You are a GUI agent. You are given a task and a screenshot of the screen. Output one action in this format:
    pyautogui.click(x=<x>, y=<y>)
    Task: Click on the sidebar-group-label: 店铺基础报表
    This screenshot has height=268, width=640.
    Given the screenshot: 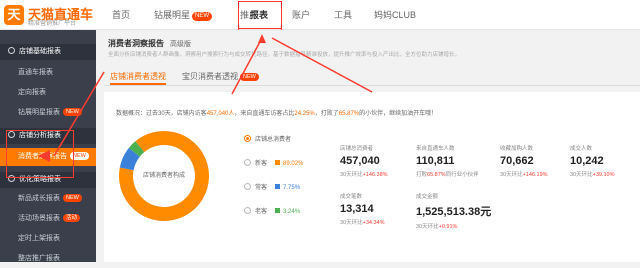 What is the action you would take?
    pyautogui.click(x=40, y=51)
    